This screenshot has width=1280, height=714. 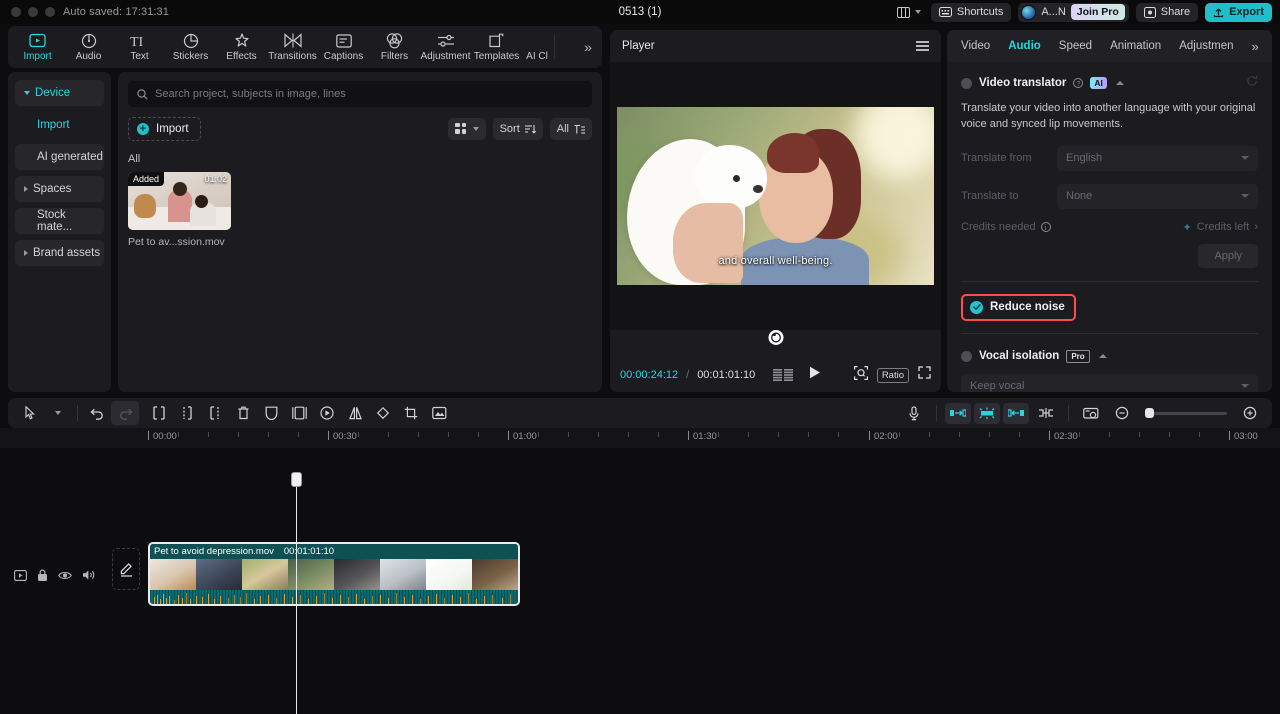 What do you see at coordinates (1250, 413) in the screenshot?
I see `zoom-in-icon` at bounding box center [1250, 413].